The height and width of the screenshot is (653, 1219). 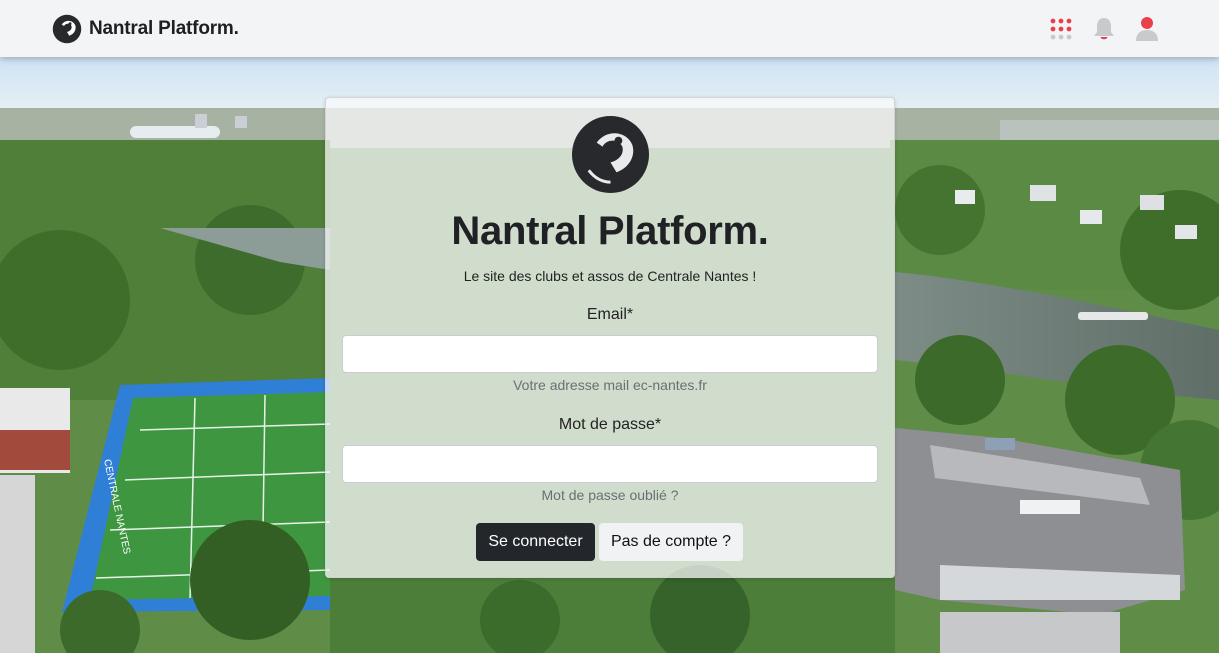 I want to click on password-field, so click(x=610, y=464).